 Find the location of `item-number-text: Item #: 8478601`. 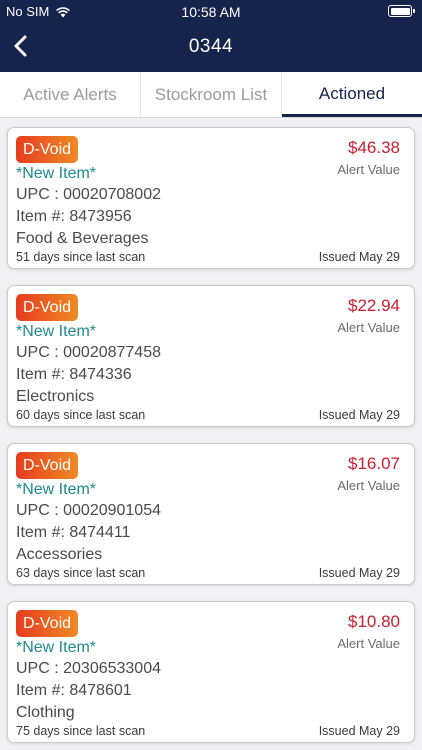

item-number-text: Item #: 8478601 is located at coordinates (74, 690).